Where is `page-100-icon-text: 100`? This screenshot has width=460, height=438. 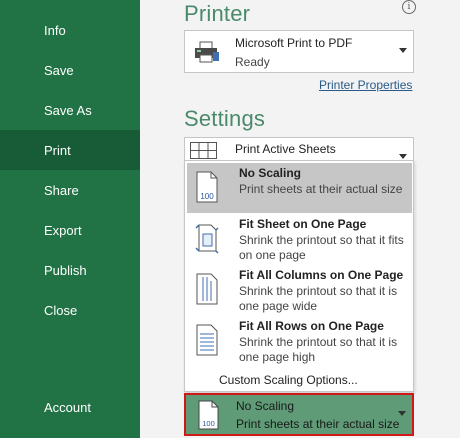
page-100-icon-text: 100 is located at coordinates (207, 196).